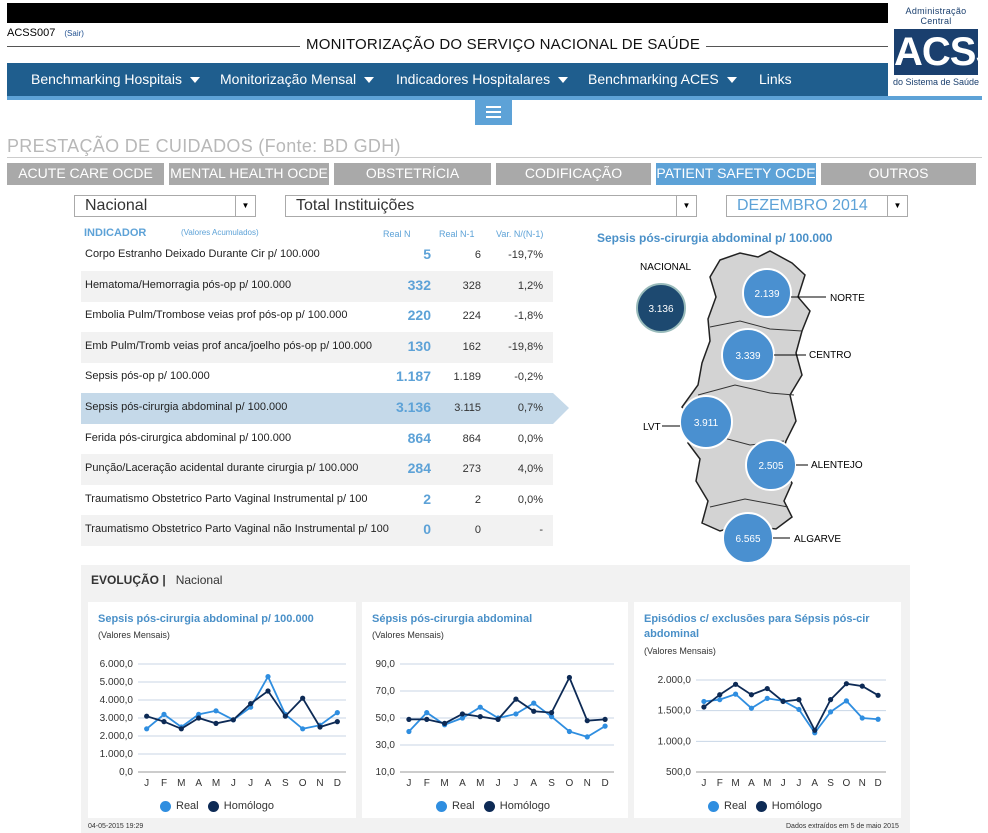 Image resolution: width=988 pixels, height=833 pixels. What do you see at coordinates (147, 376) in the screenshot?
I see `indicator-name: Sepsis pós-op p/ 100.000` at bounding box center [147, 376].